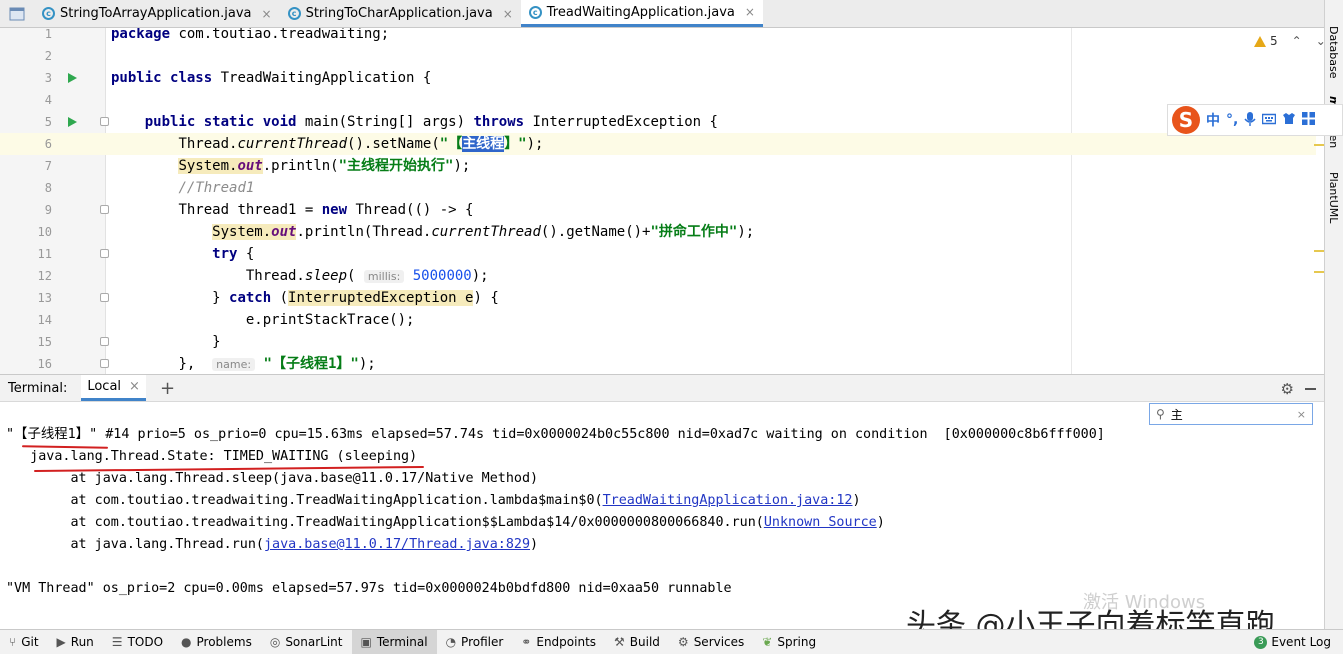 Image resolution: width=1343 pixels, height=654 pixels. I want to click on line-number: 16, so click(44, 364).